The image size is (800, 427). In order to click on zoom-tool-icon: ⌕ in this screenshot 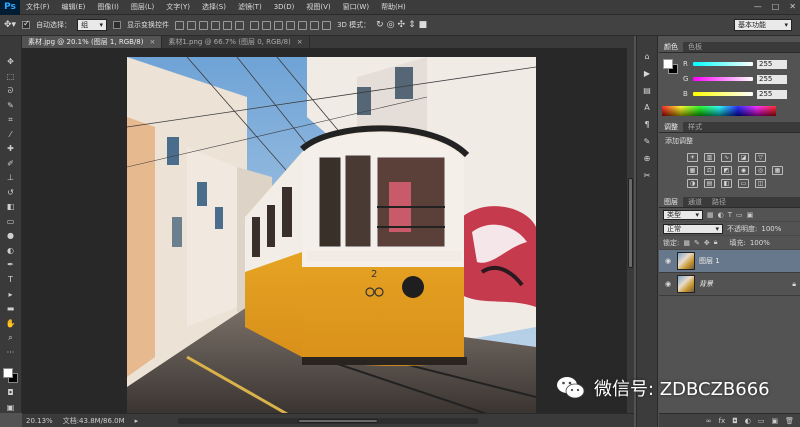, I will do `click(11, 338)`.